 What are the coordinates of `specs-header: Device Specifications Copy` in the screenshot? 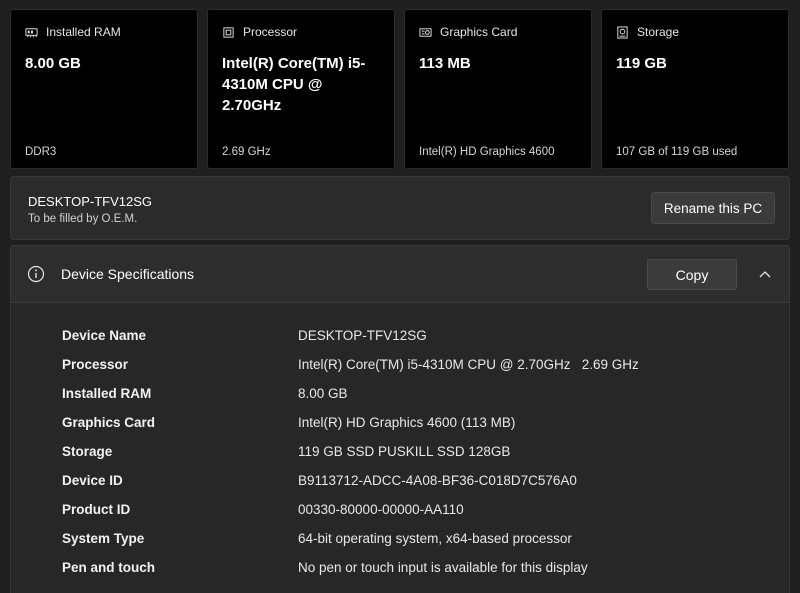 It's located at (400, 274).